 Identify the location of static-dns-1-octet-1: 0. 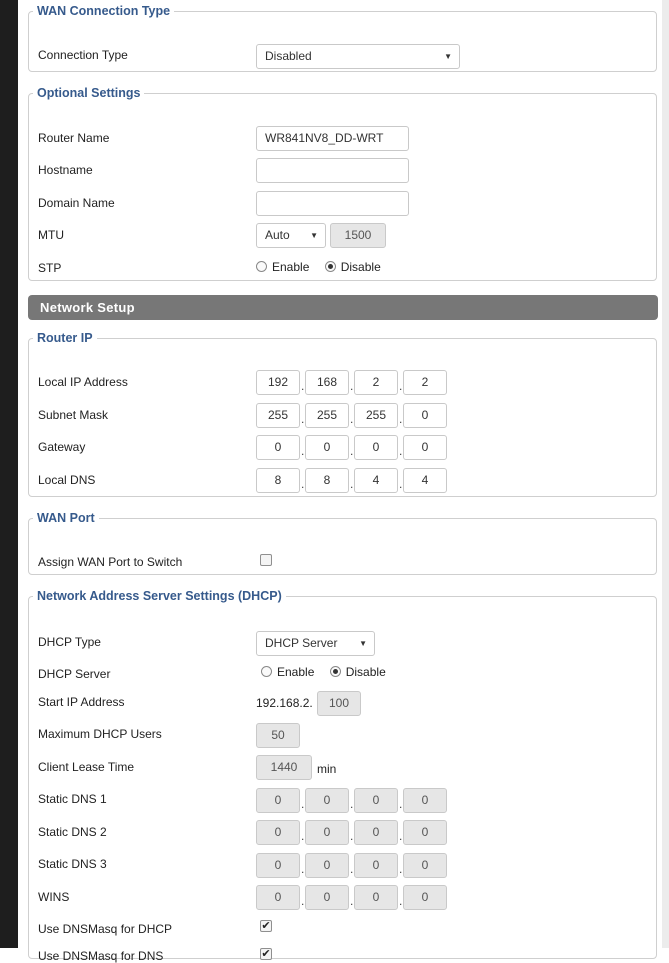
(278, 800).